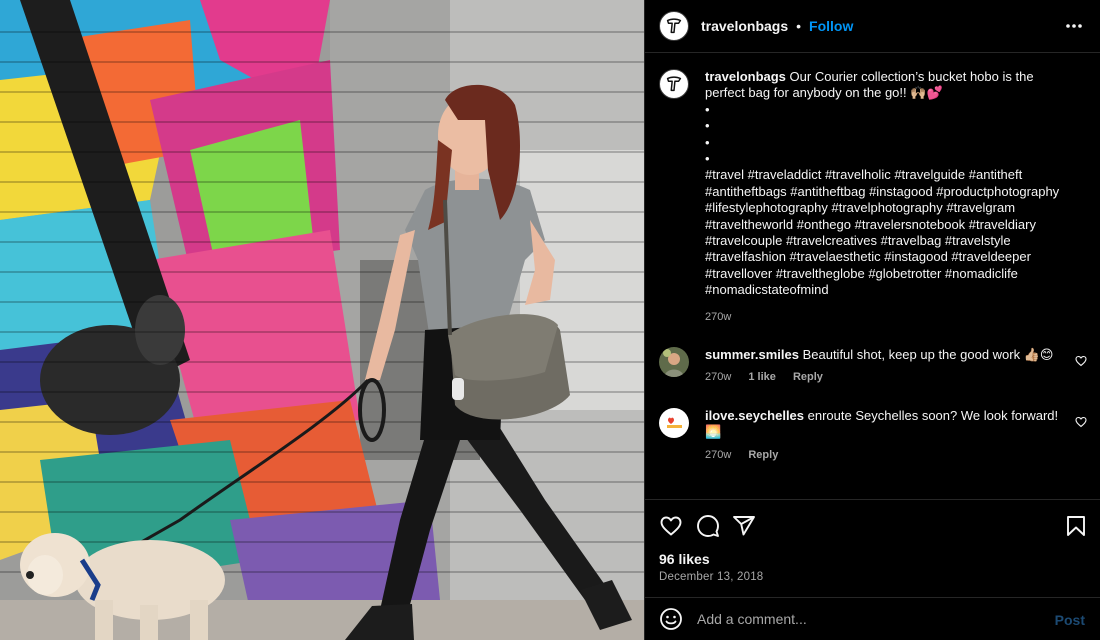 The width and height of the screenshot is (1100, 640). I want to click on like-count: 96 likes, so click(684, 559).